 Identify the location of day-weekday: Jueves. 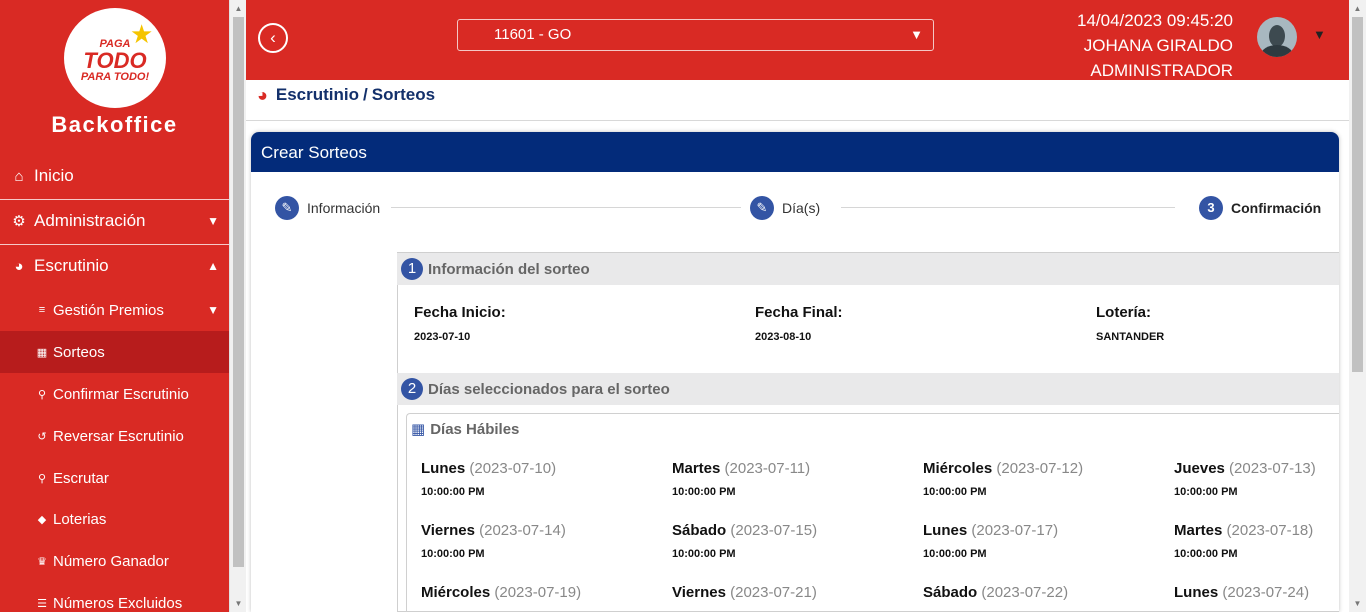
(1199, 468).